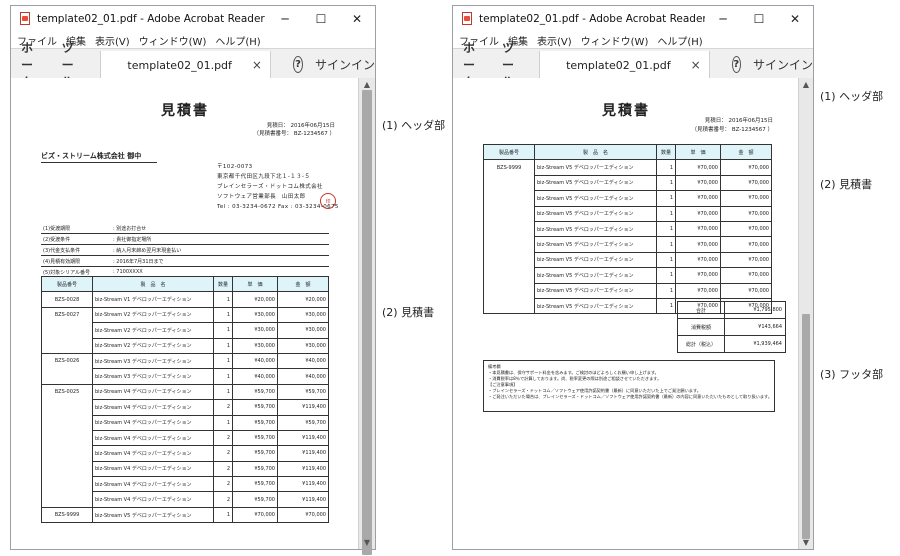 The image size is (900, 556). I want to click on cell-code: BZS-0028, so click(67, 299).